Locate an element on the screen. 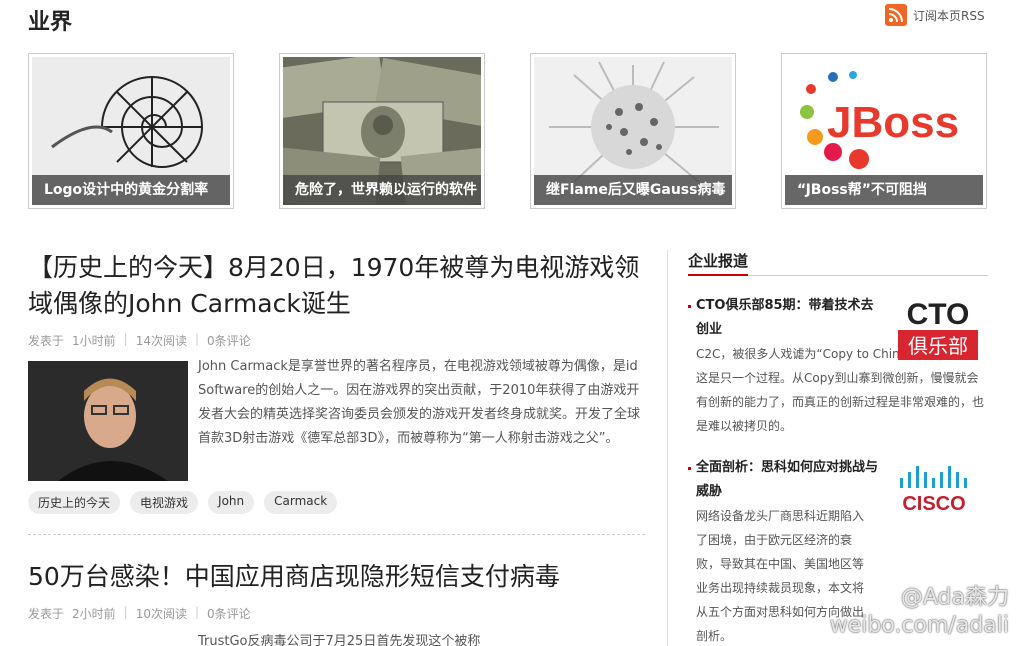 The height and width of the screenshot is (646, 1017). rss-label: 订阅本页RSS is located at coordinates (949, 15).